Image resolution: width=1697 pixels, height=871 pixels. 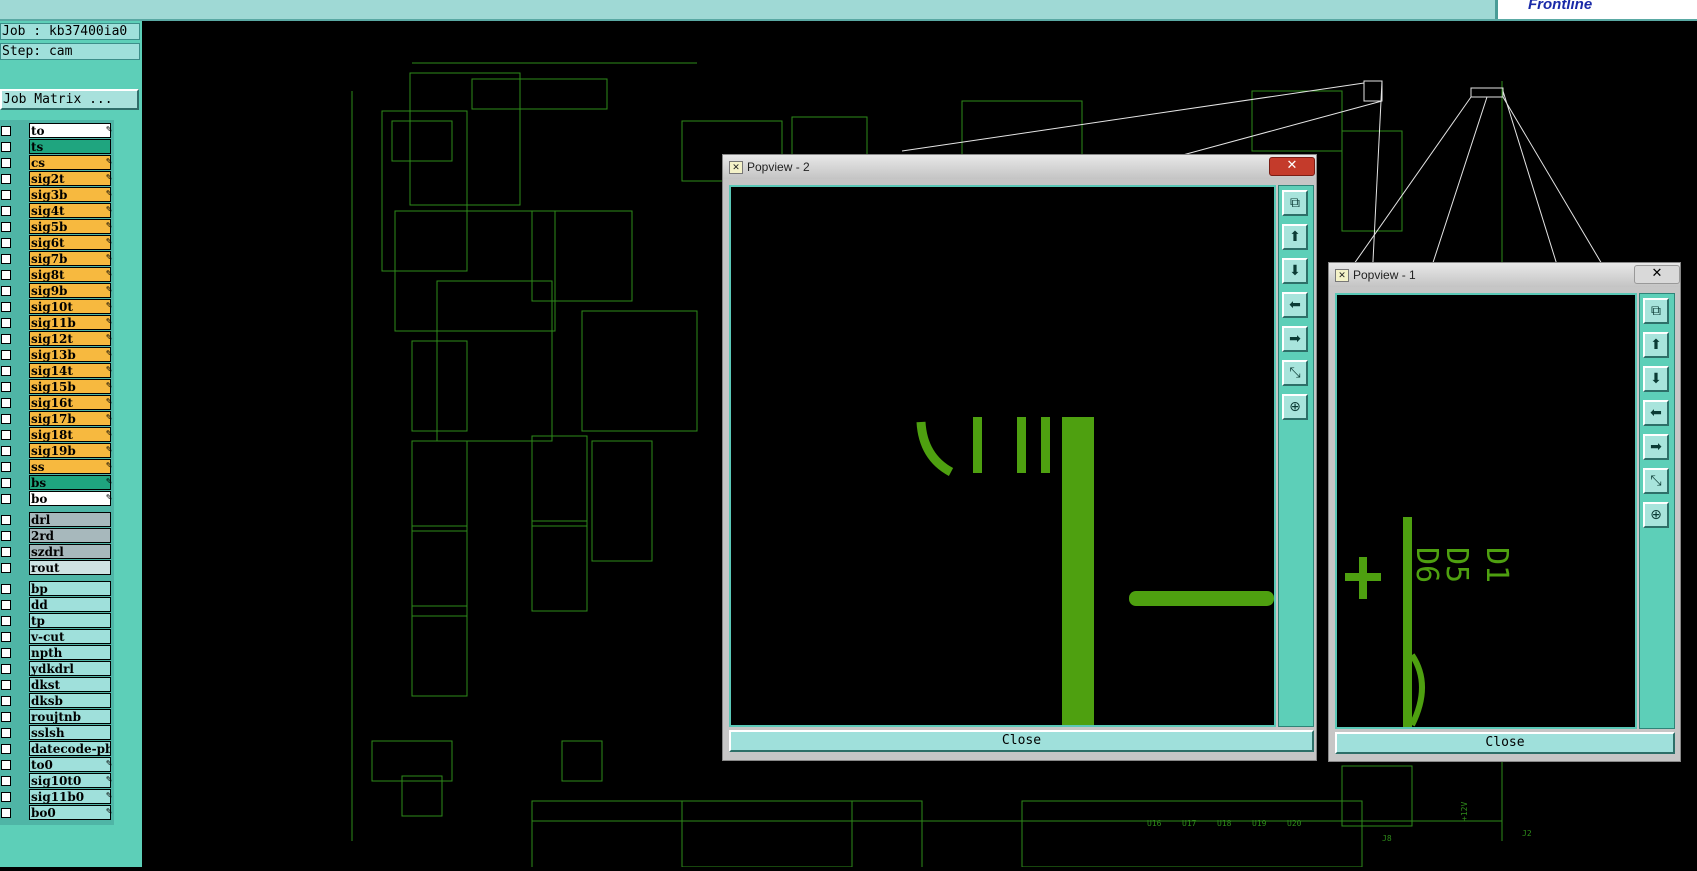 What do you see at coordinates (1021, 741) in the screenshot?
I see `popview-2-close-button: Close` at bounding box center [1021, 741].